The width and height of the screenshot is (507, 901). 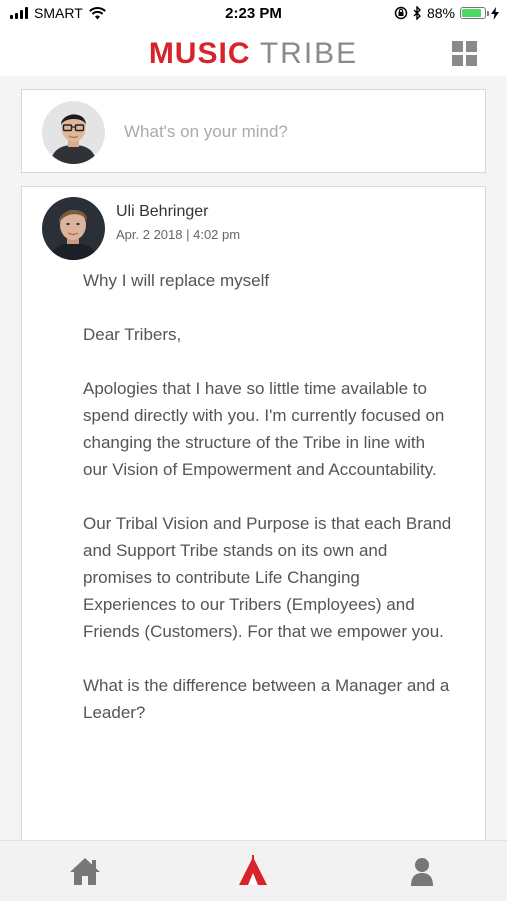 I want to click on author-avatar, so click(x=73, y=228).